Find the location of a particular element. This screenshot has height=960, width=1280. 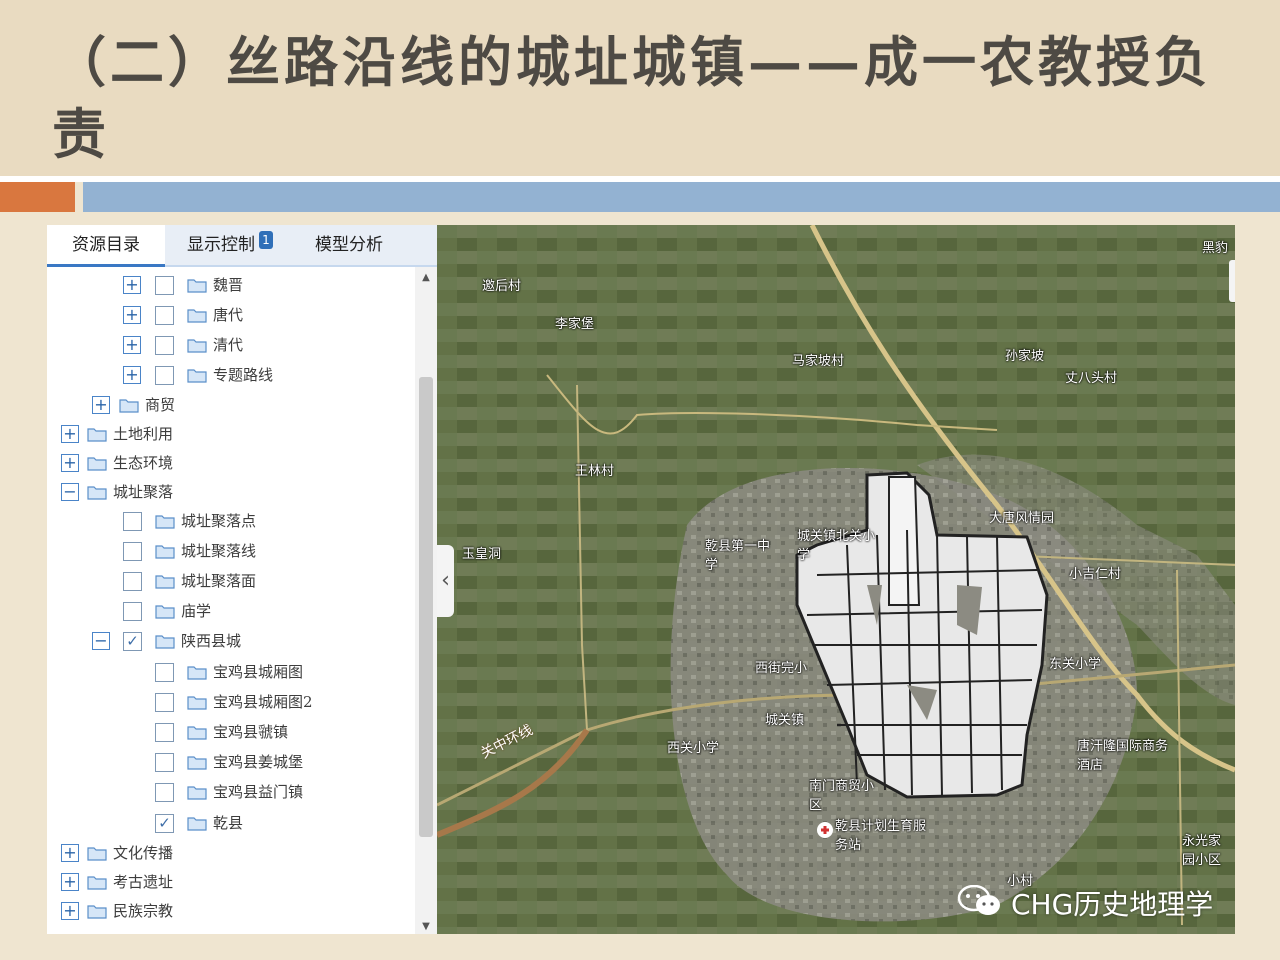

tree-scrollbar: ▲ ▼ is located at coordinates (426, 600).